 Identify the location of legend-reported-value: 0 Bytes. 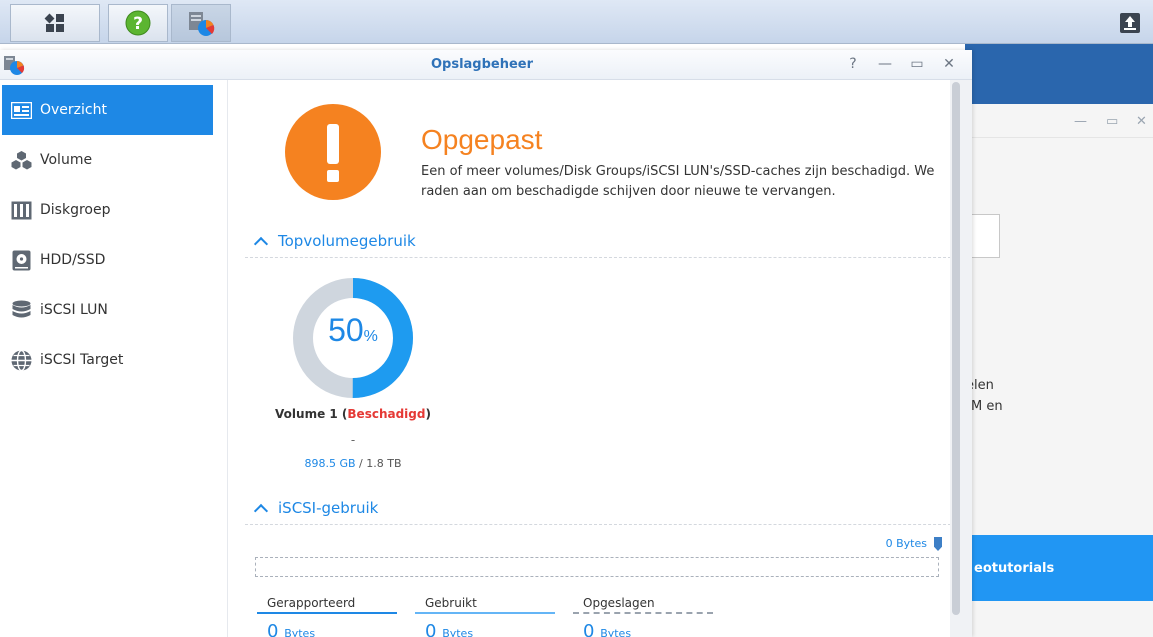
(286, 629).